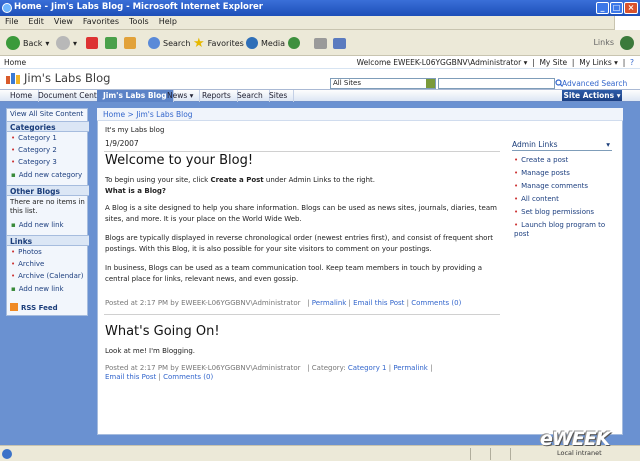  I want to click on link-item: • Archive (Calendar), so click(47, 276).